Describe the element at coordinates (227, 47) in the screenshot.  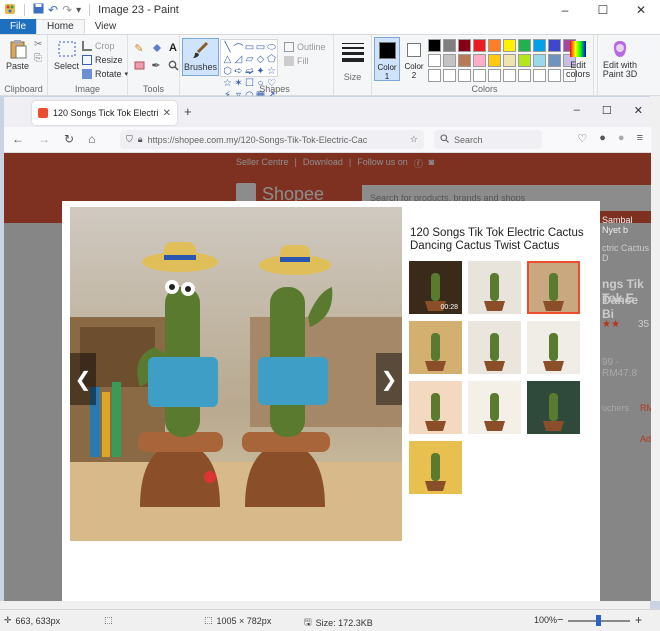
I see `shape-option: ╲` at that location.